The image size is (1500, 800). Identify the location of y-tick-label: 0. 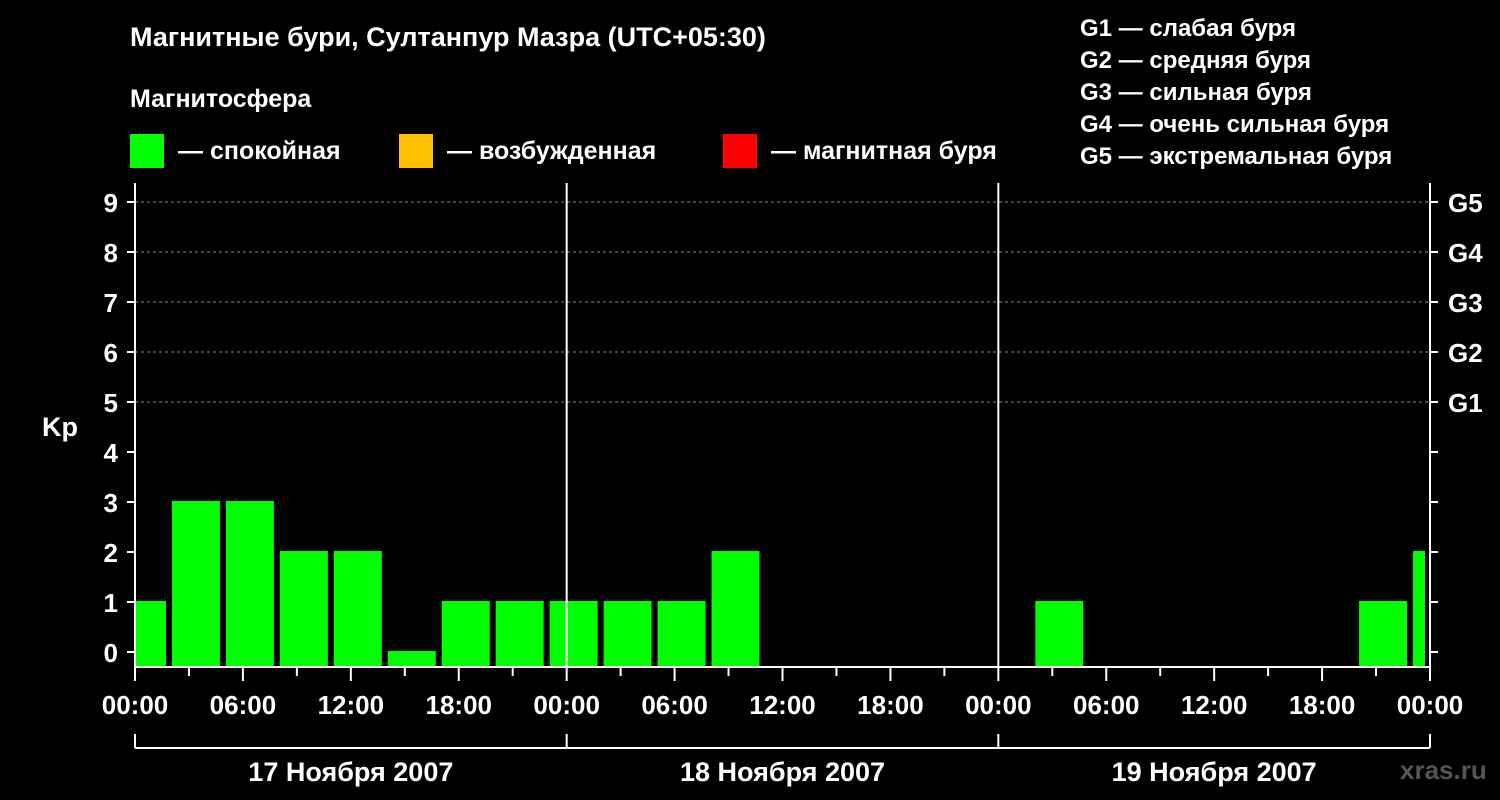
(111, 653).